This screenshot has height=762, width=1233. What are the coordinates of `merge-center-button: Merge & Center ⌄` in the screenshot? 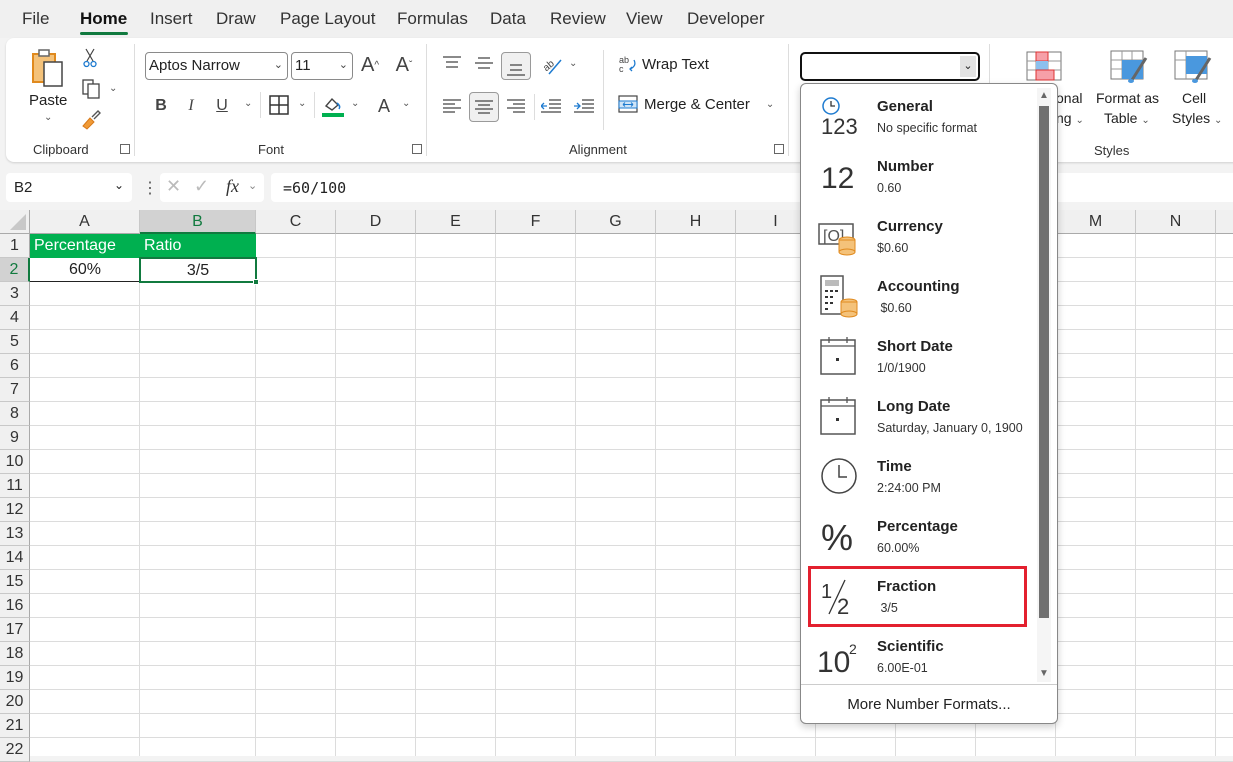 It's located at (696, 104).